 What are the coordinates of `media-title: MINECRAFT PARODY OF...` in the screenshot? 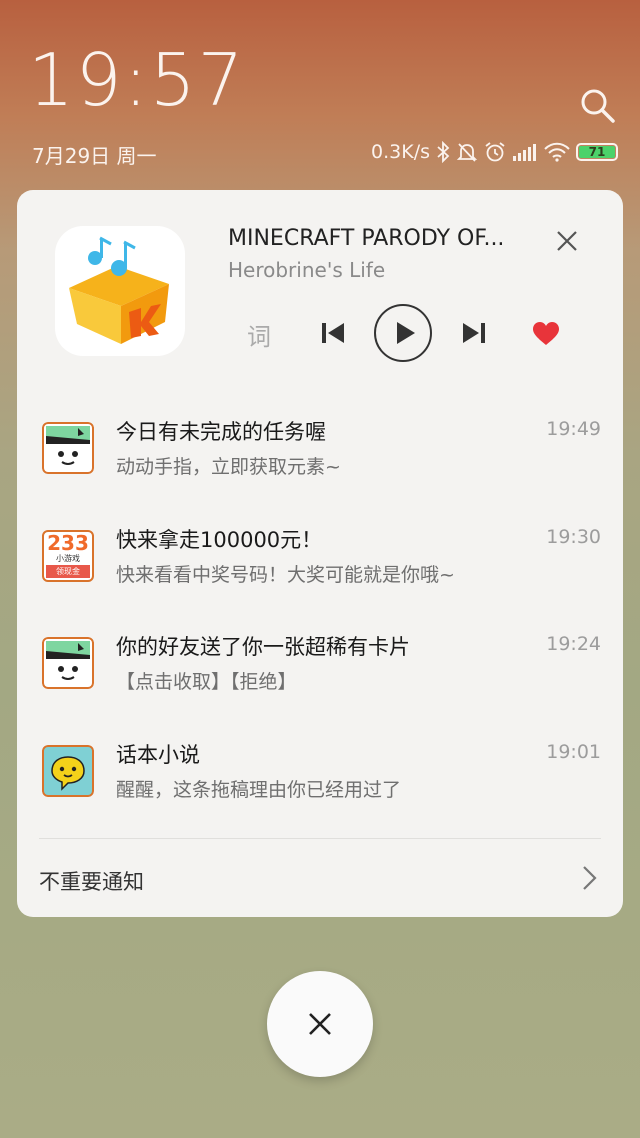 It's located at (366, 238).